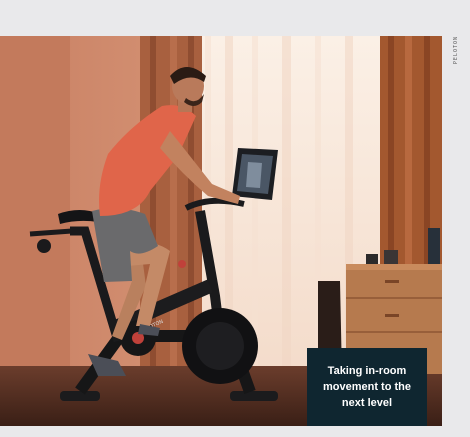 The image size is (470, 437). Describe the element at coordinates (391, 257) in the screenshot. I see `kettlebell` at that location.